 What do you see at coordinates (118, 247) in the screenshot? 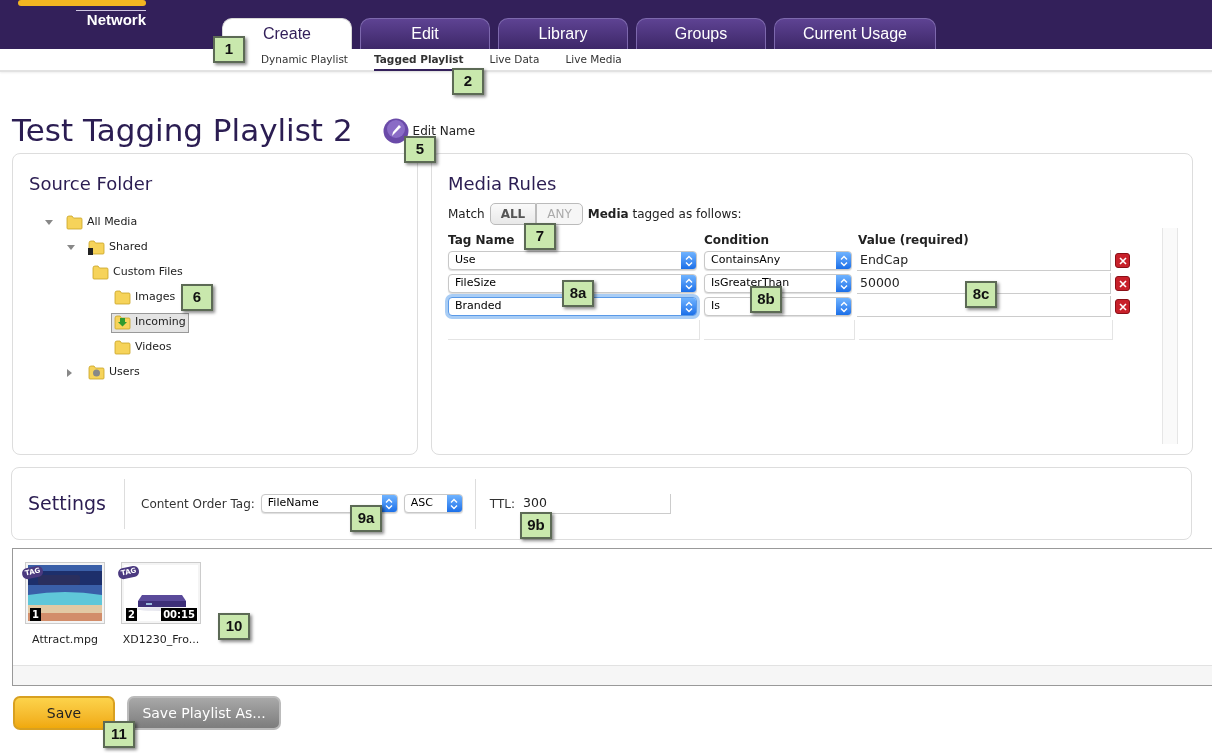
I see `folder-item: Shared` at bounding box center [118, 247].